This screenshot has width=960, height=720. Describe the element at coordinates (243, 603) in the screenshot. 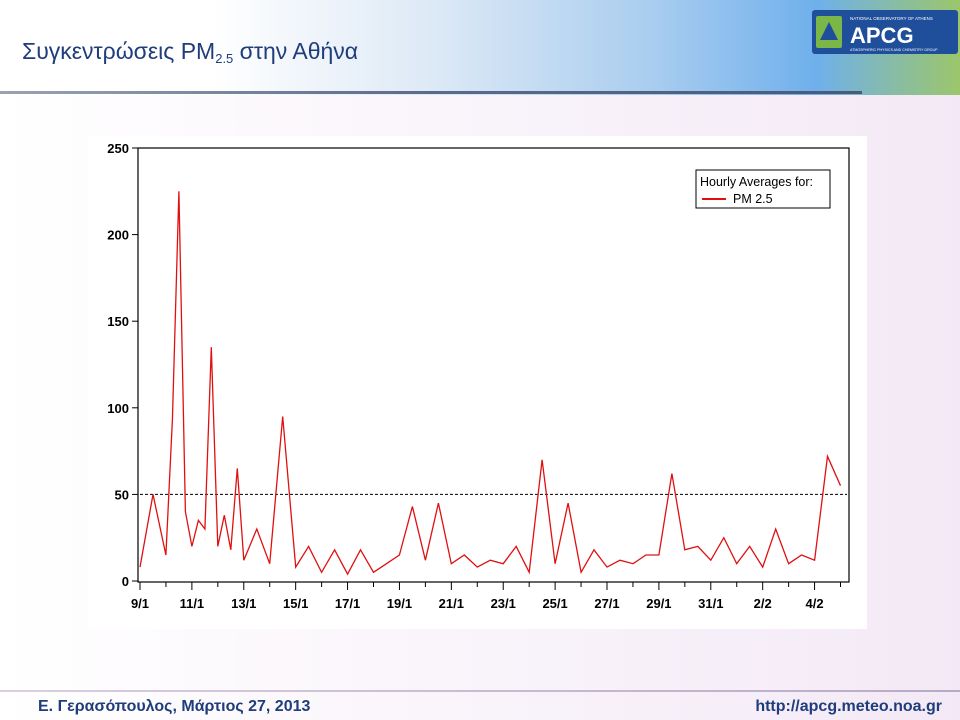

I see `x-tick-label: 13/1` at that location.